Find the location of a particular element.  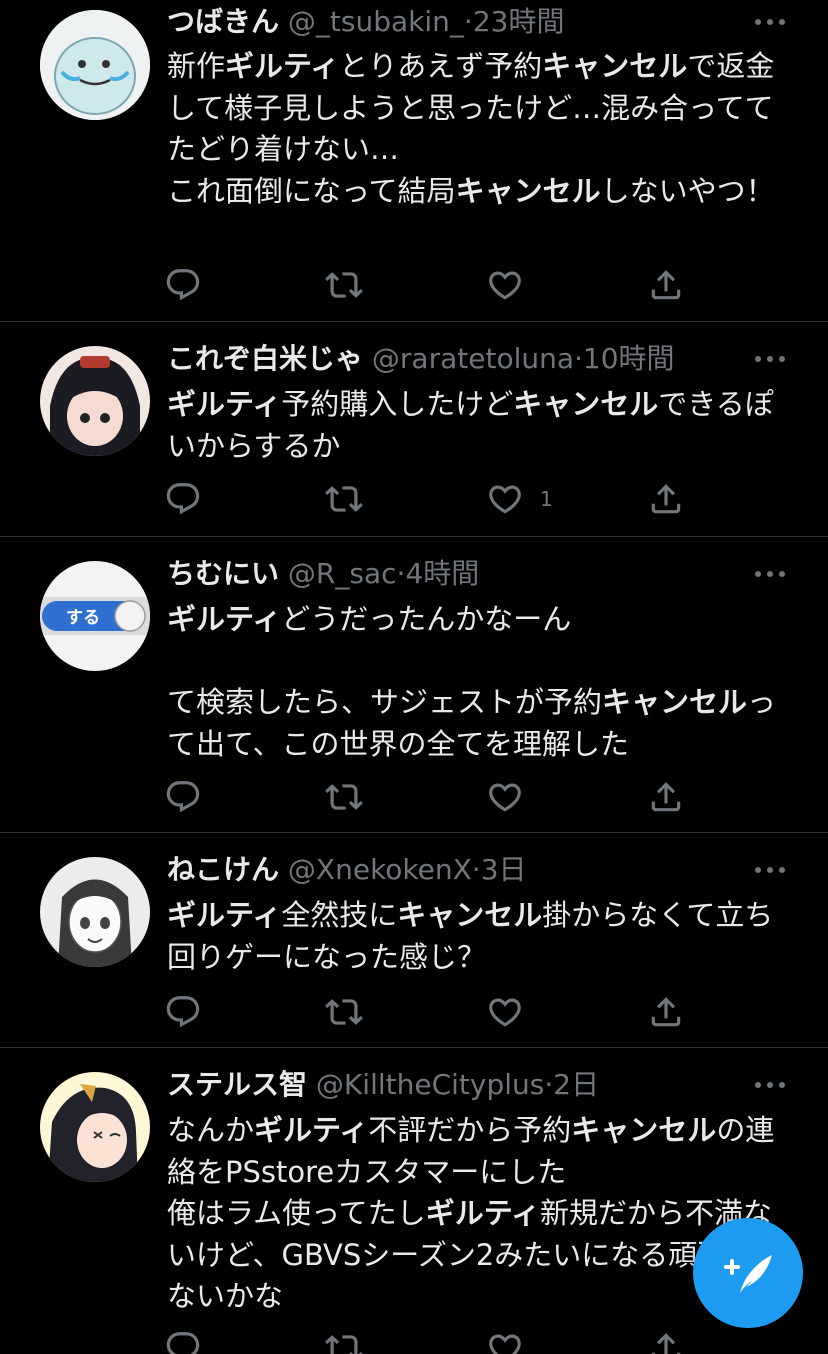

tweet-header: つばきん @_tsubakin_·23時間 is located at coordinates (365, 22).